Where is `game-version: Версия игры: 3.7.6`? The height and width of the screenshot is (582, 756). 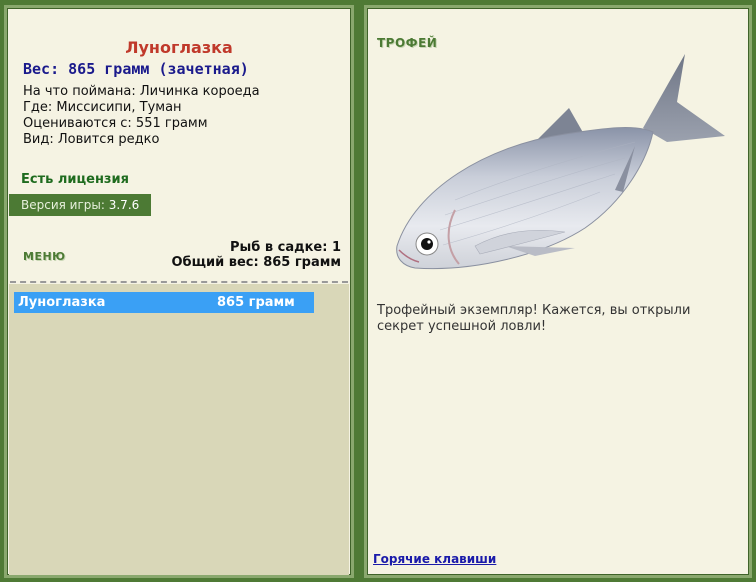 game-version: Версия игры: 3.7.6 is located at coordinates (80, 205).